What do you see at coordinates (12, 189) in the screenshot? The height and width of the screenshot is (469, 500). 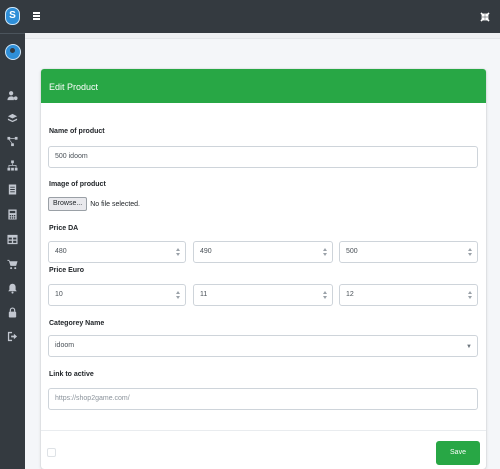 I see `file-list-icon` at bounding box center [12, 189].